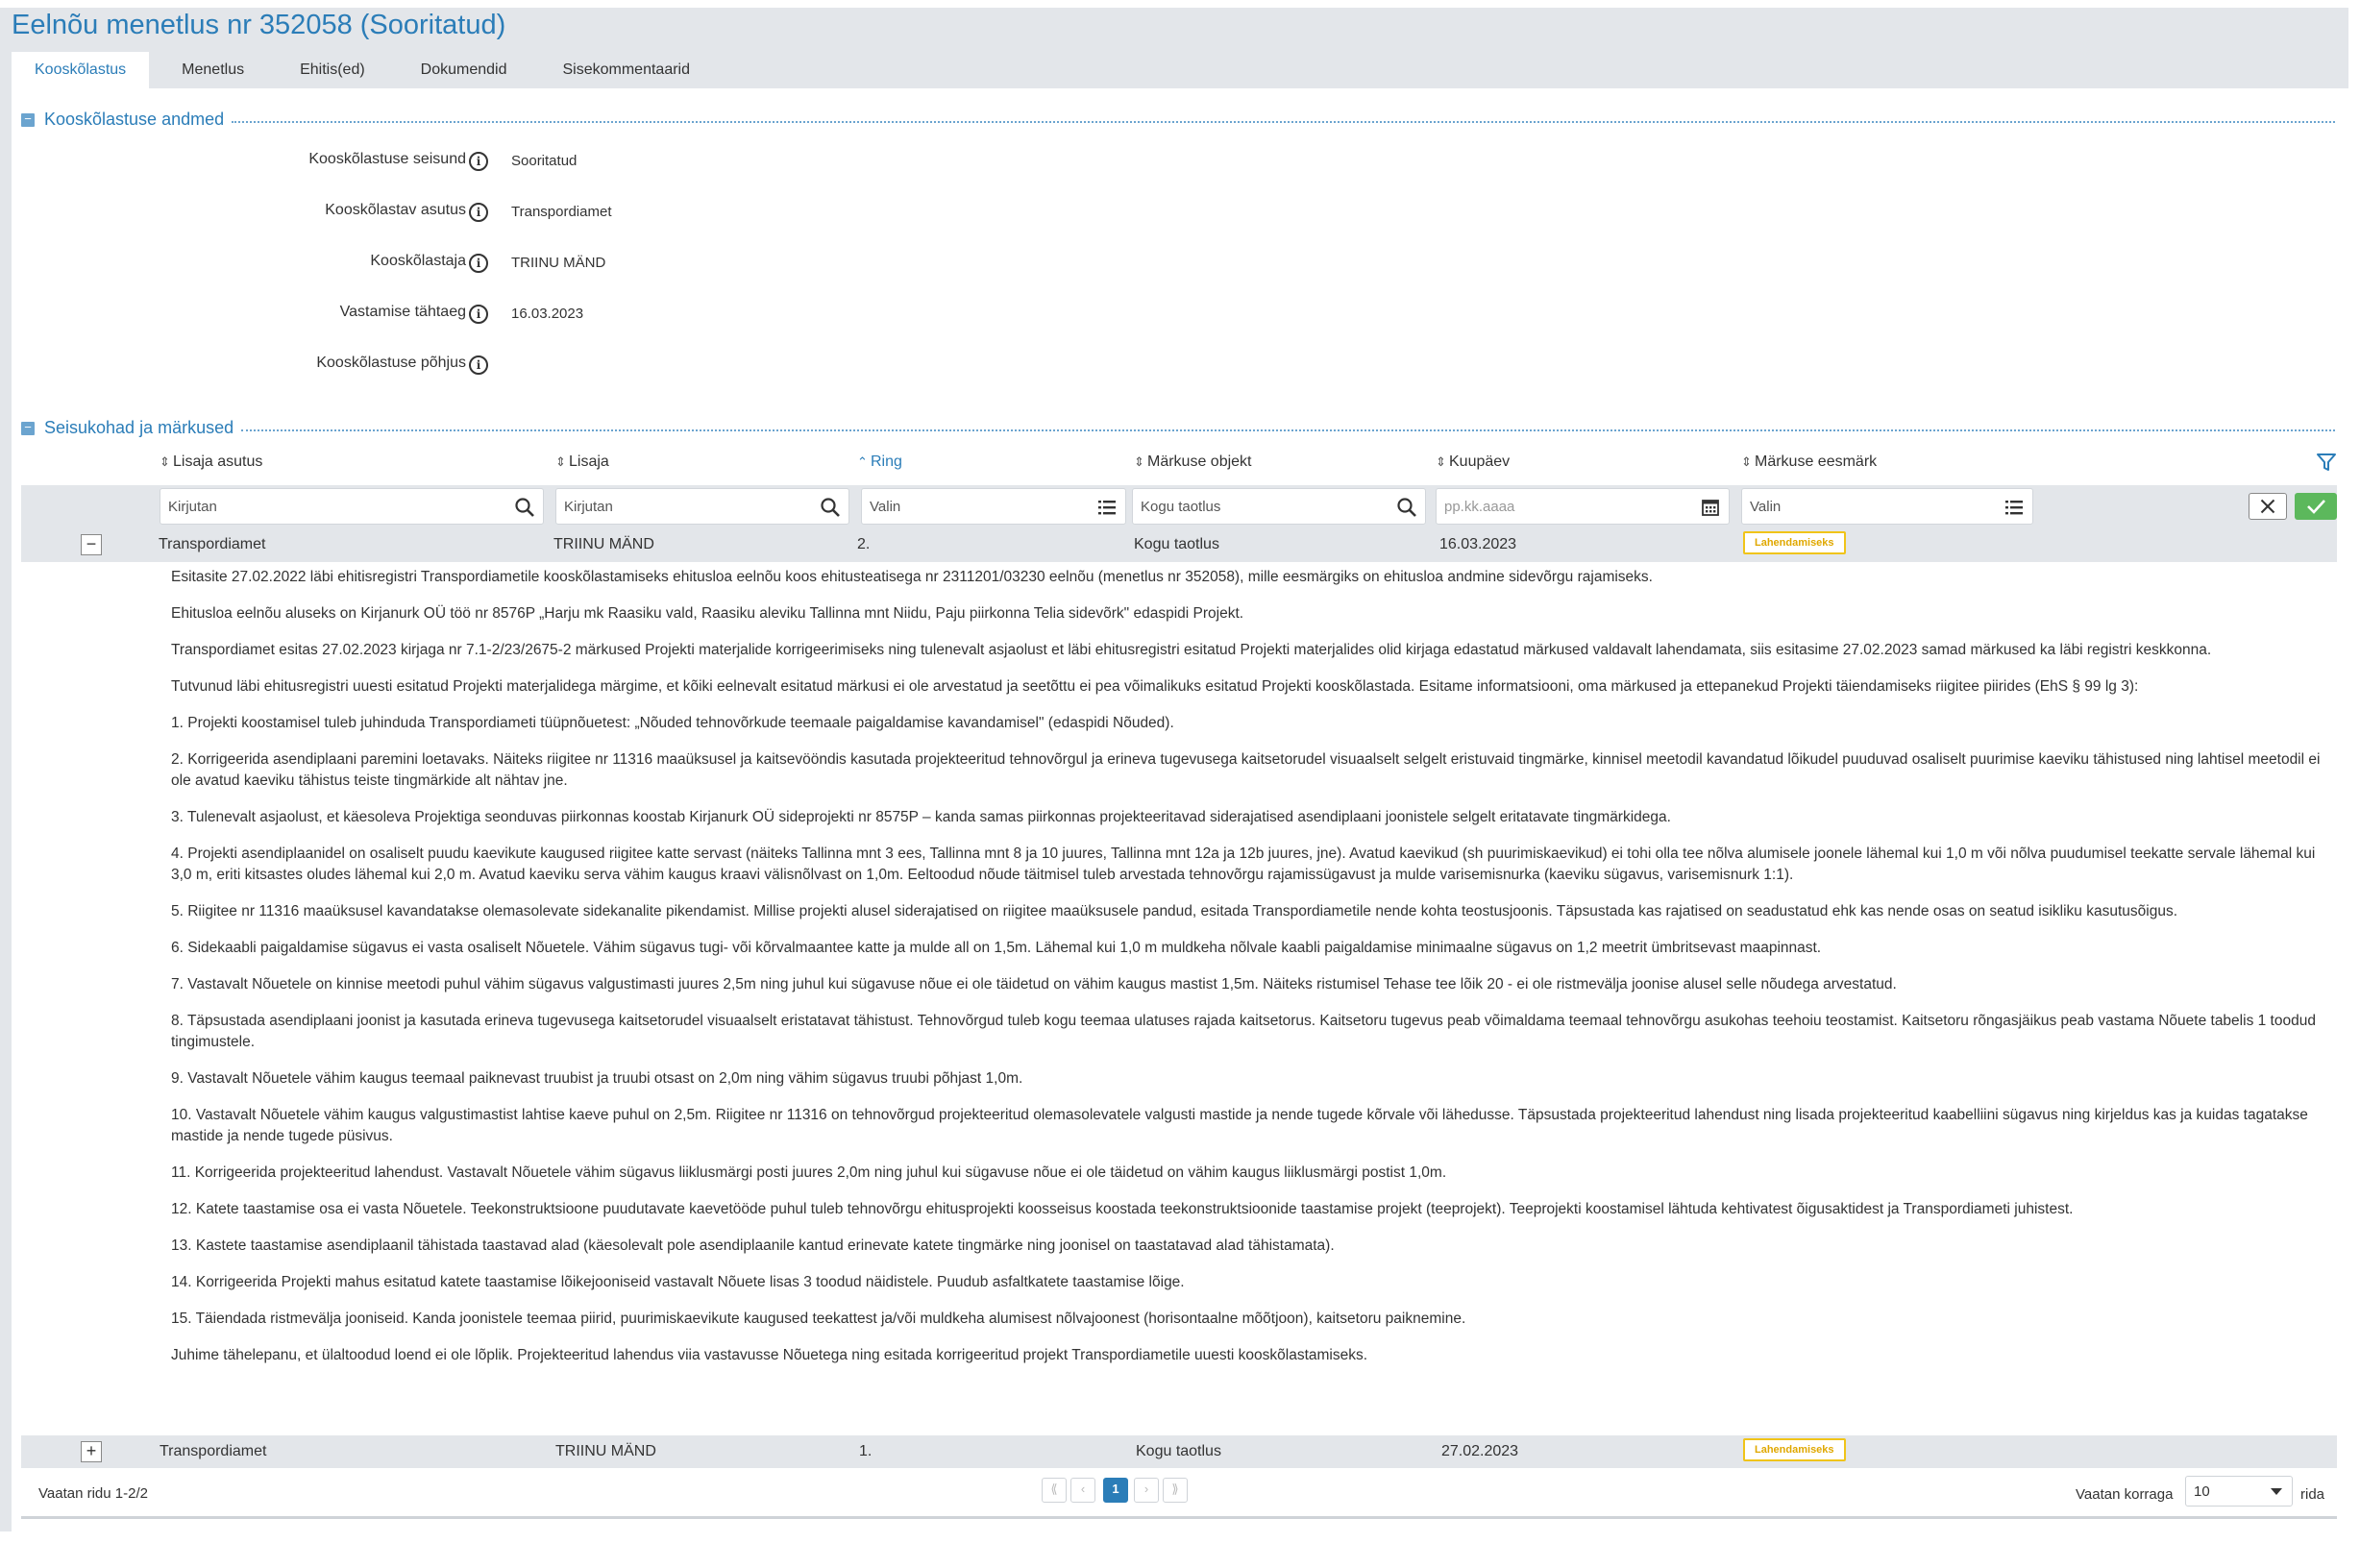 Image resolution: width=2360 pixels, height=1568 pixels. Describe the element at coordinates (866, 1451) in the screenshot. I see `cell-ring: 1.` at that location.